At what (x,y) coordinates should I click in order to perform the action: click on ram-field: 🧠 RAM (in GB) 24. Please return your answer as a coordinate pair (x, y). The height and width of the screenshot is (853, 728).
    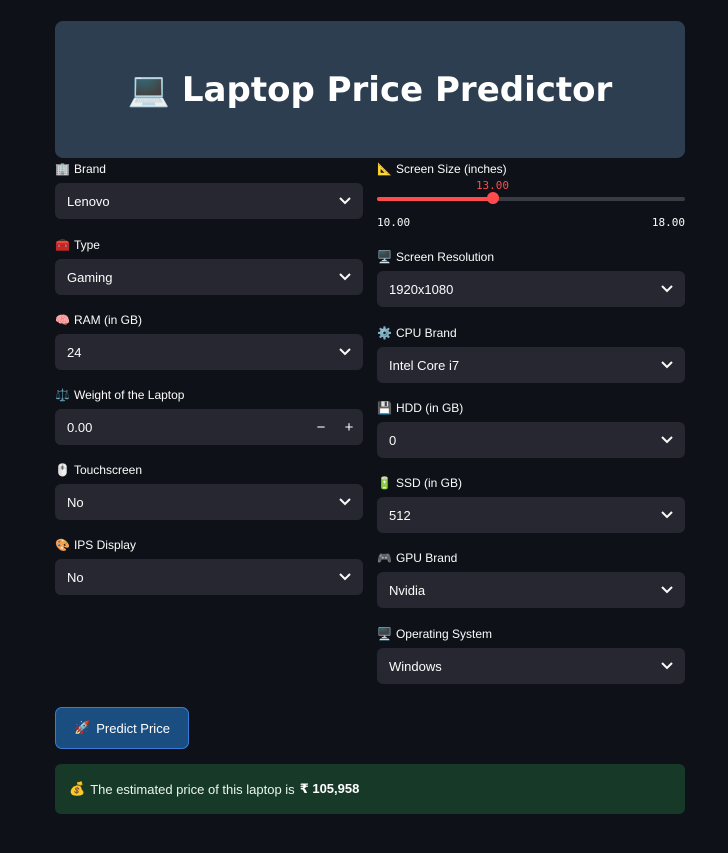
    Looking at the image, I should click on (209, 340).